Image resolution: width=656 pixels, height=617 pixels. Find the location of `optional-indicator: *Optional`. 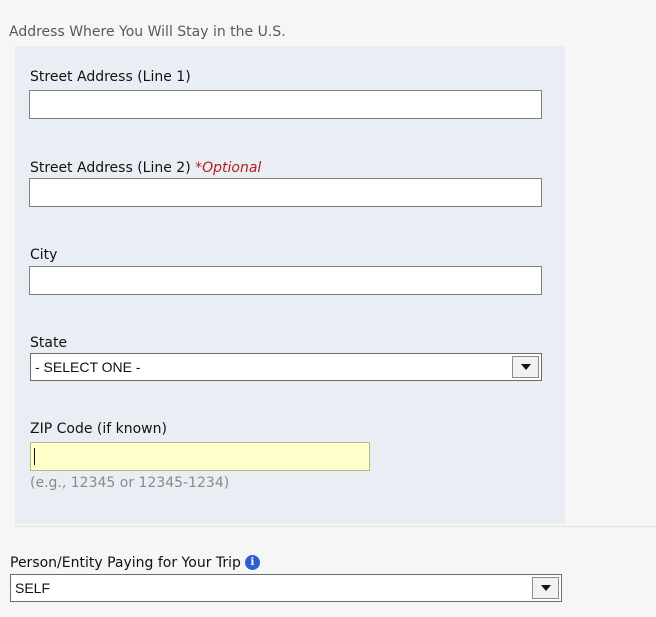

optional-indicator: *Optional is located at coordinates (228, 168).